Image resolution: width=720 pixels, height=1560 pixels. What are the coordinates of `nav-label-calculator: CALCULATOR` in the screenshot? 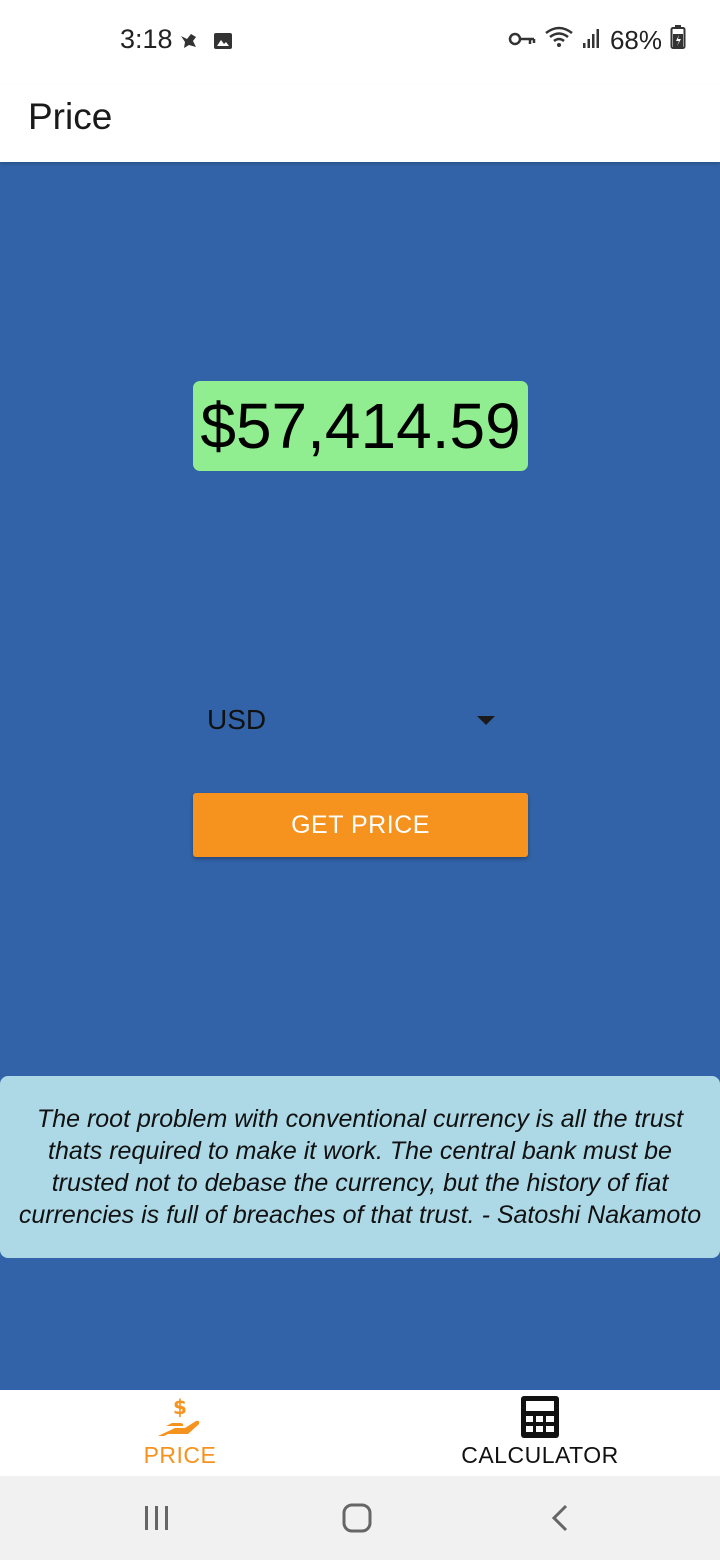 It's located at (540, 1455).